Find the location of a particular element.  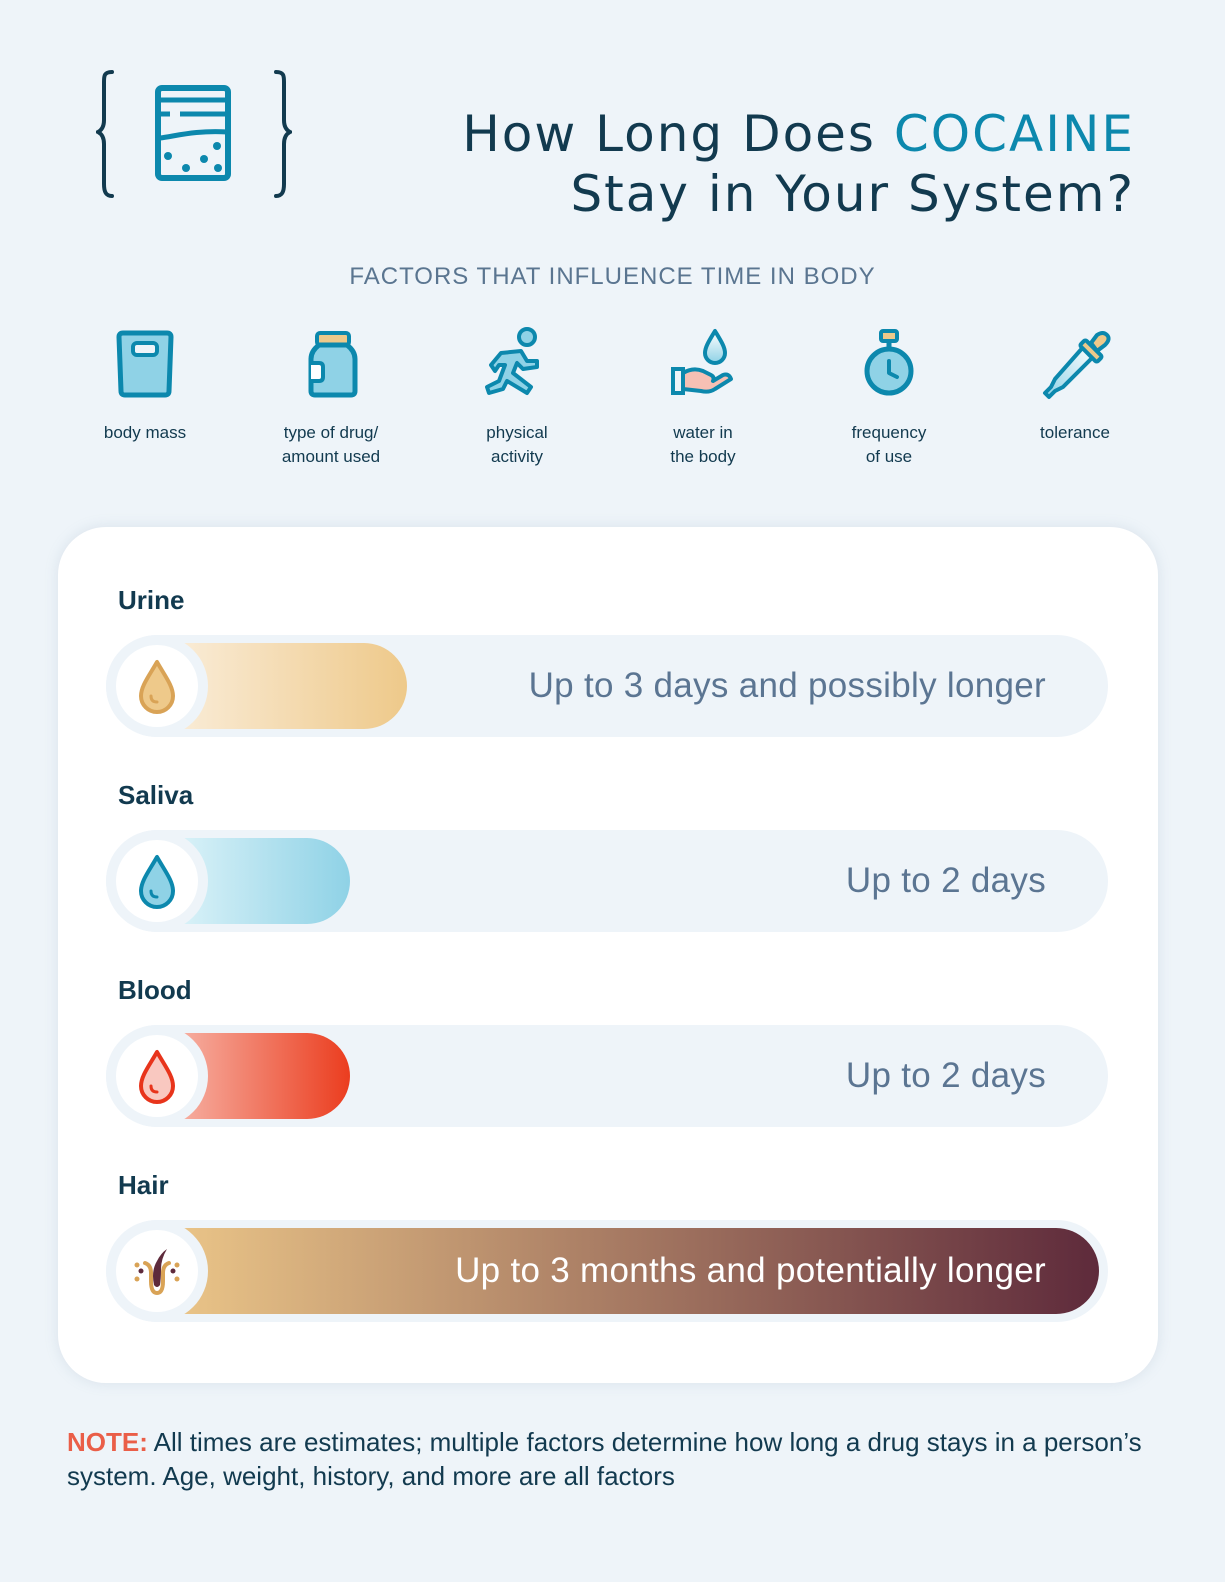

blood-drop-icon is located at coordinates (157, 1077).